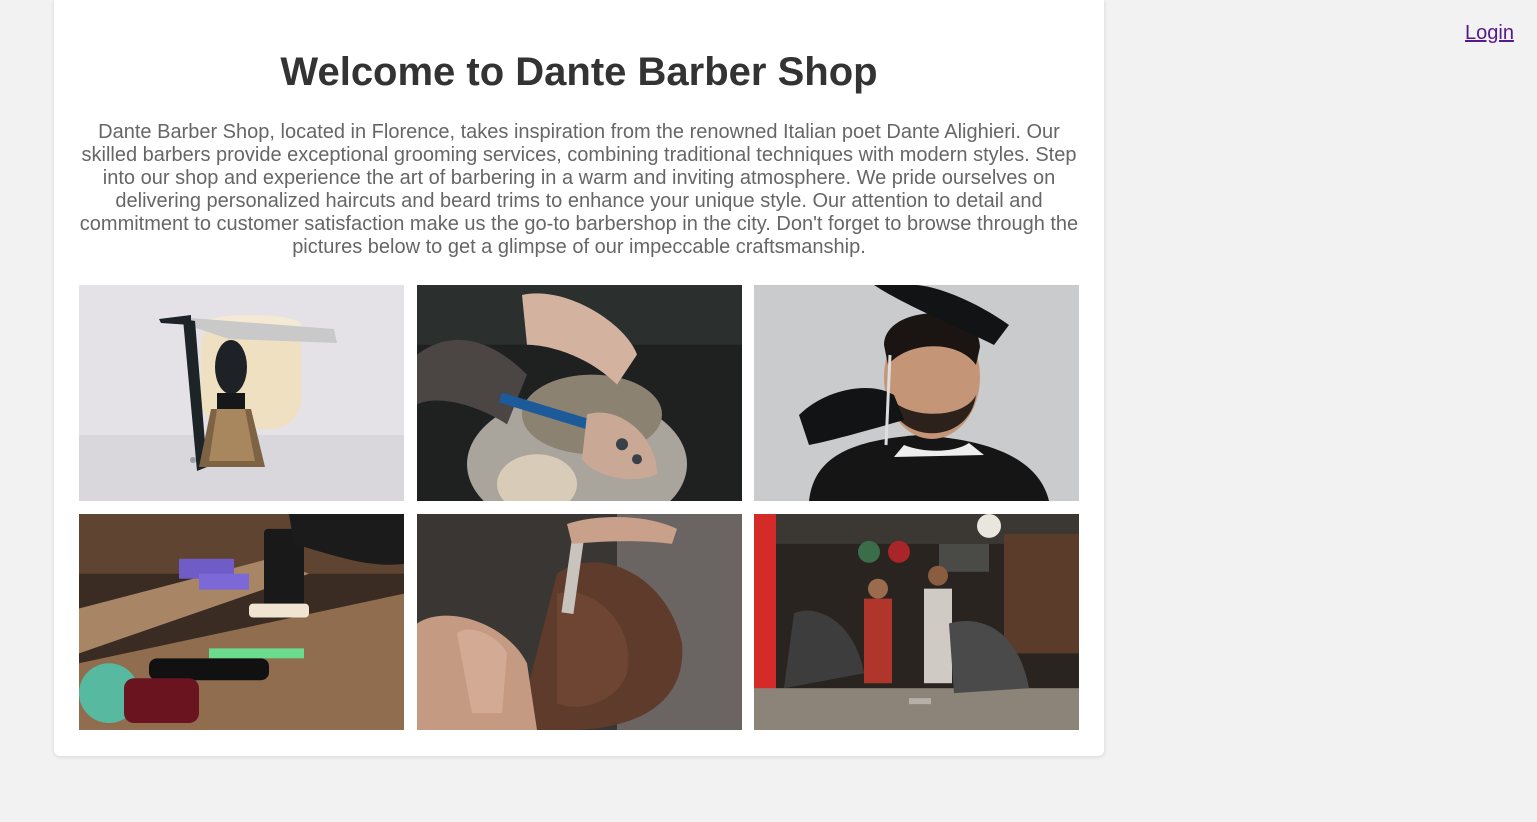 This screenshot has width=1537, height=822. Describe the element at coordinates (579, 622) in the screenshot. I see `gallery-photo-beard-shave` at that location.